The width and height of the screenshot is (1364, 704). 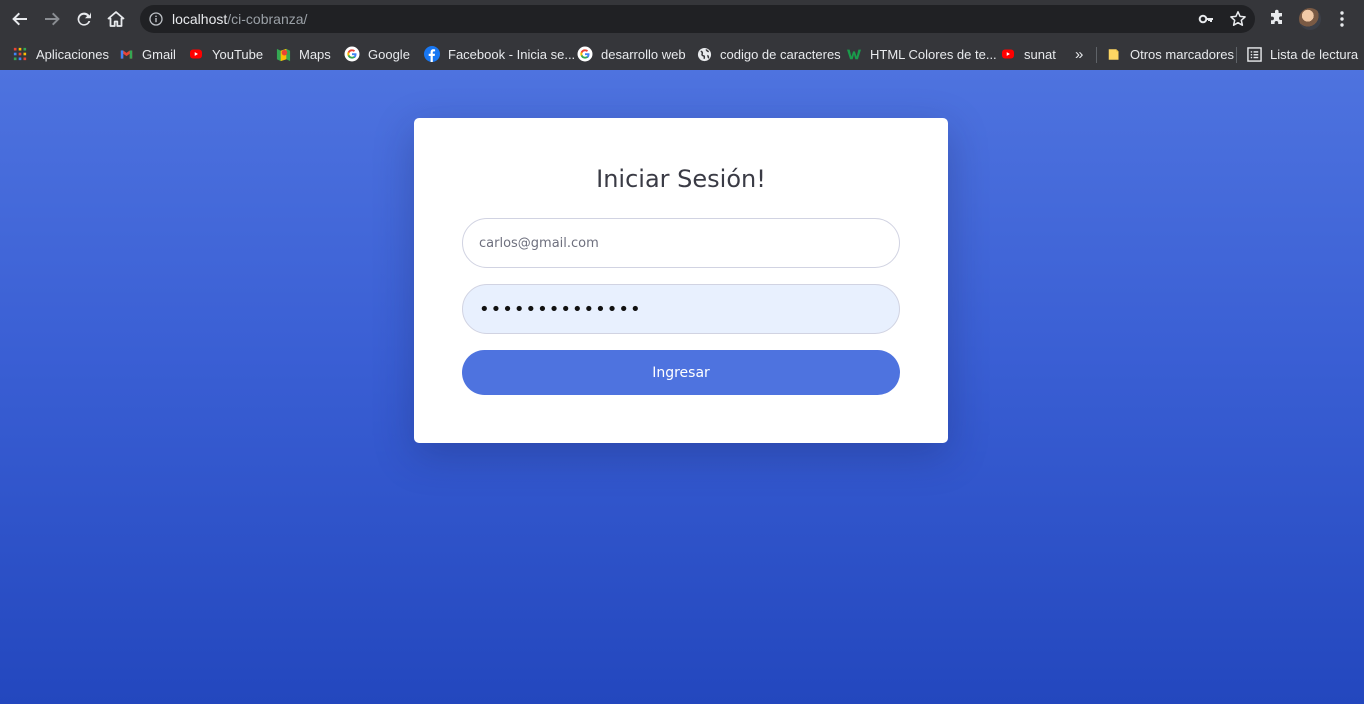 I want to click on url-host: localhost, so click(x=200, y=19).